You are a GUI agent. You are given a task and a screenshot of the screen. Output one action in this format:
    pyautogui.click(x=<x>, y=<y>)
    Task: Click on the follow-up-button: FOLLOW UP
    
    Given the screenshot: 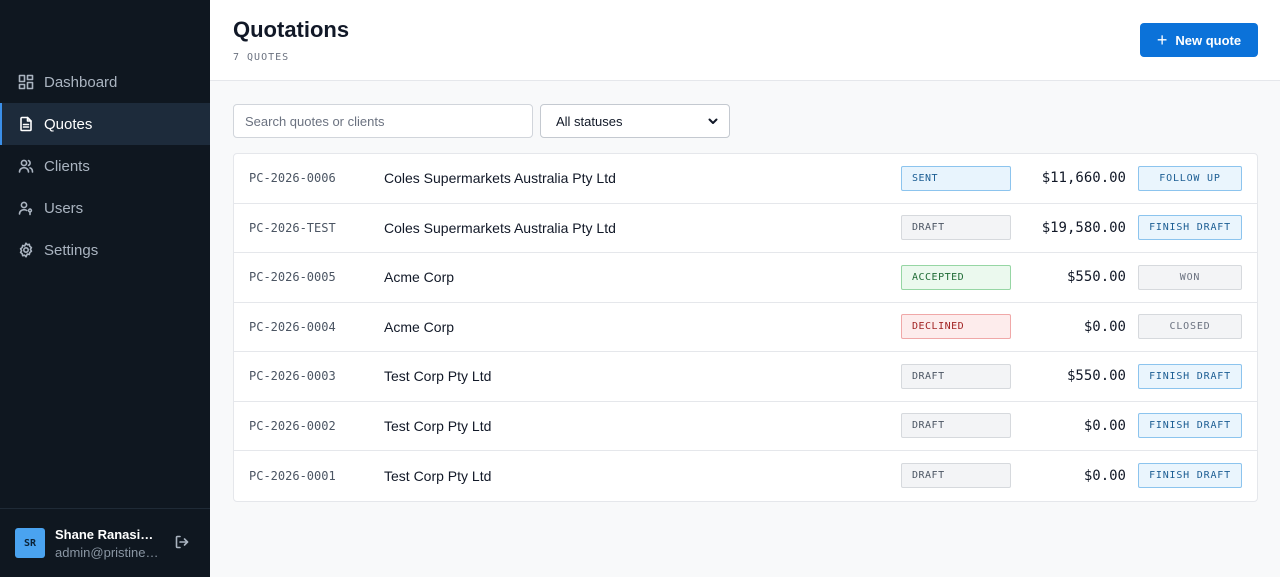 What is the action you would take?
    pyautogui.click(x=1190, y=178)
    